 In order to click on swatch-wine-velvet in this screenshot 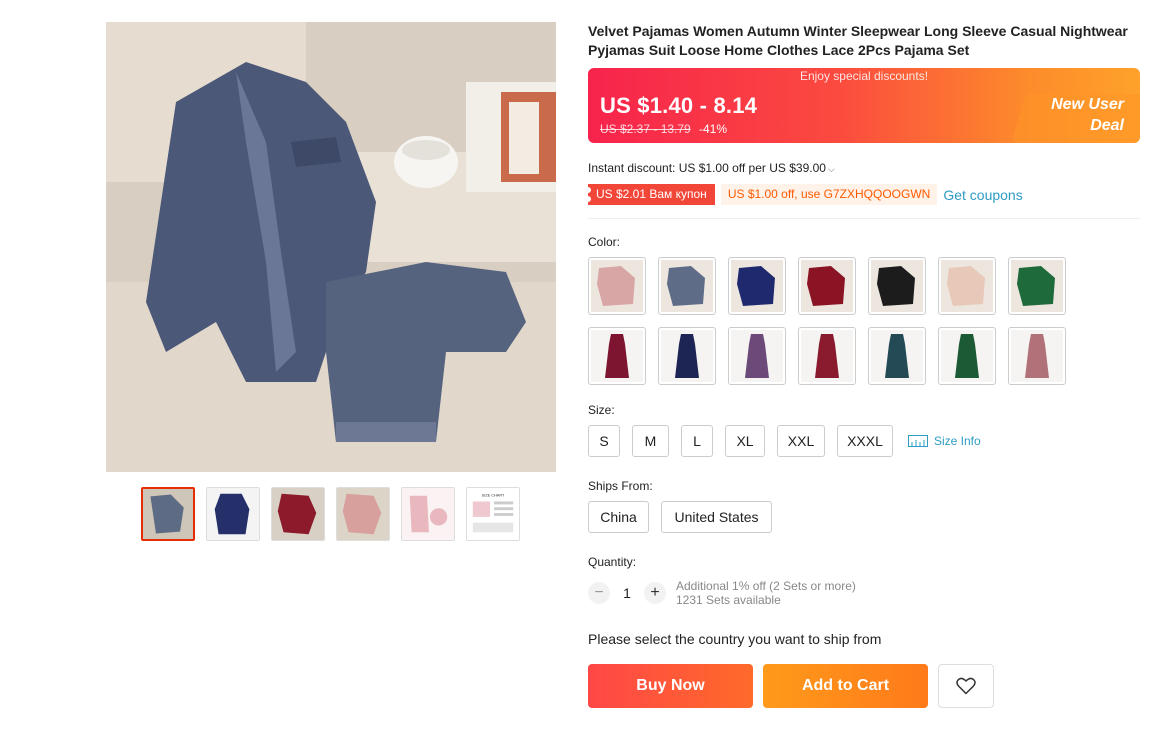, I will do `click(827, 286)`.